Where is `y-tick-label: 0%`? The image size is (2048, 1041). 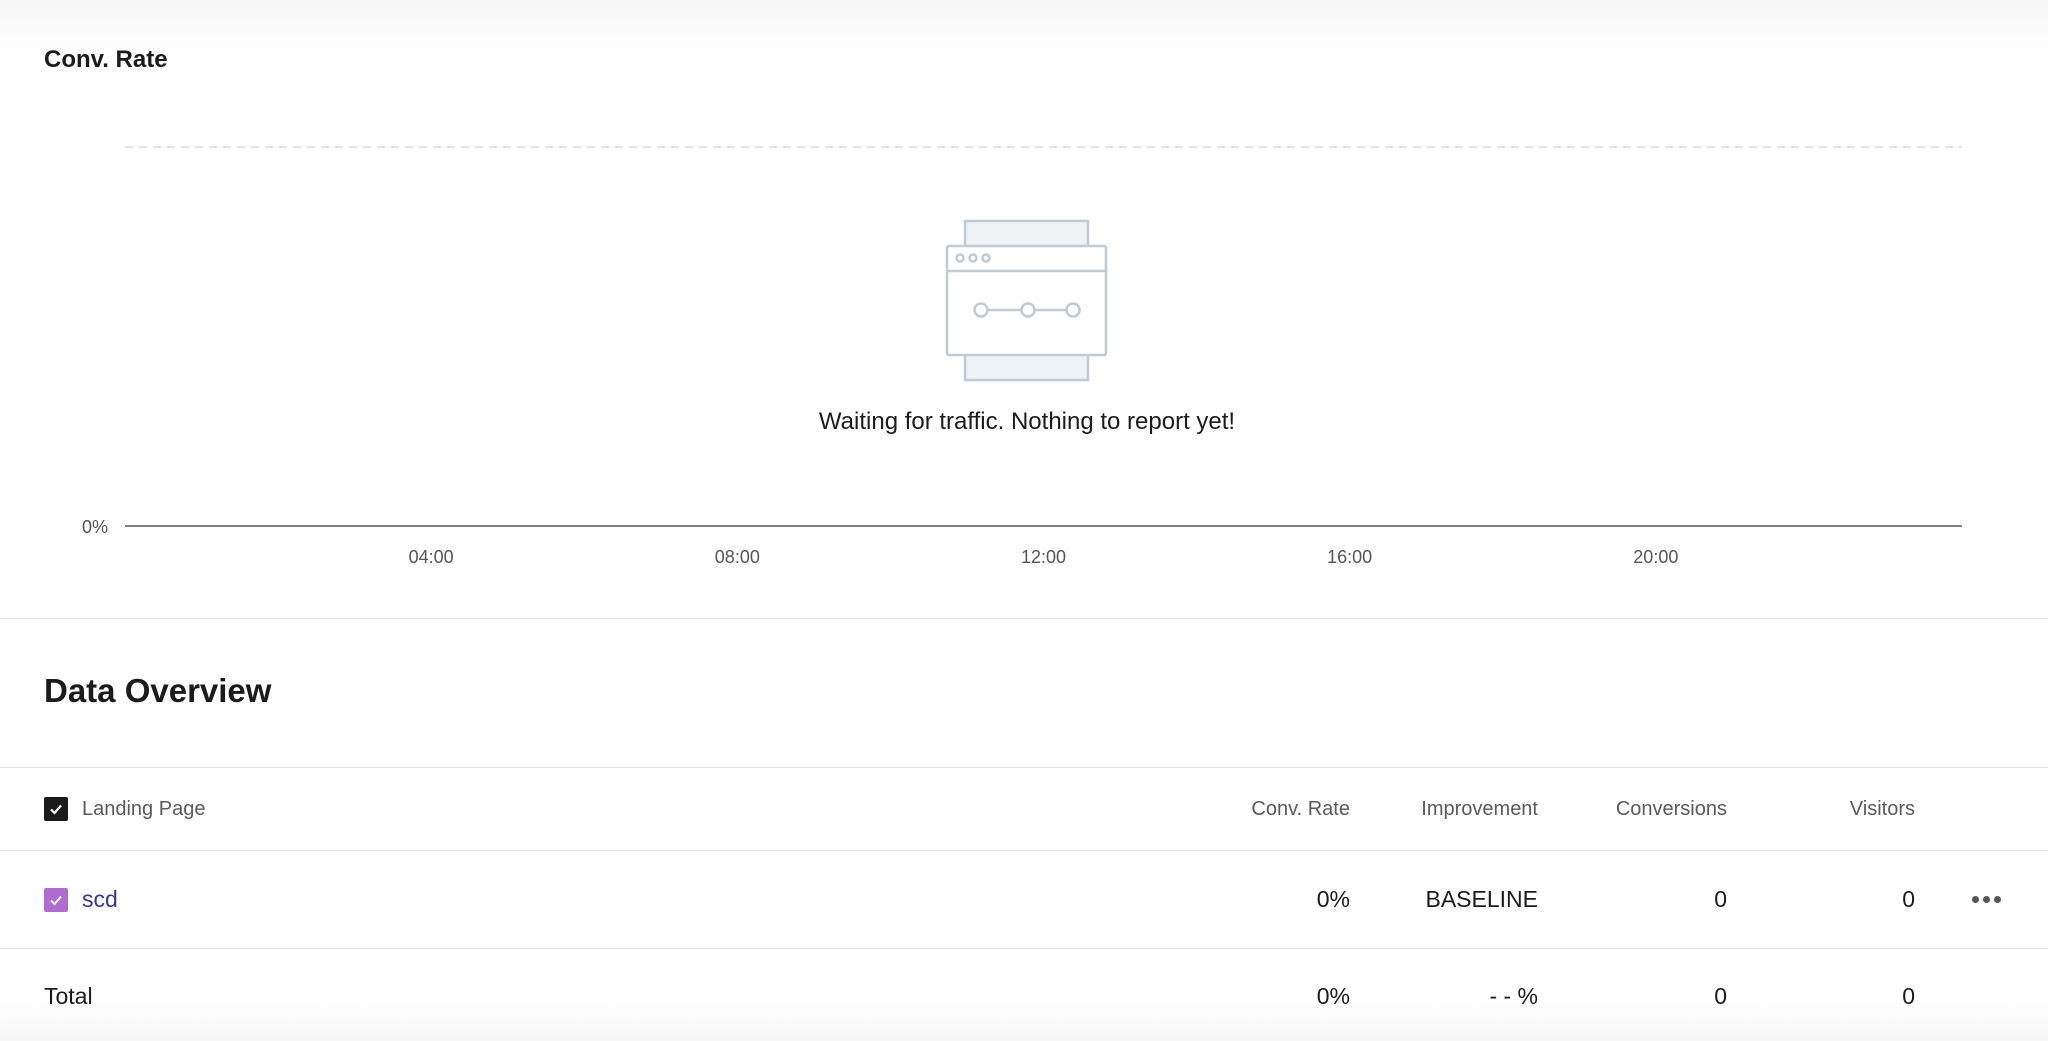
y-tick-label: 0% is located at coordinates (95, 527).